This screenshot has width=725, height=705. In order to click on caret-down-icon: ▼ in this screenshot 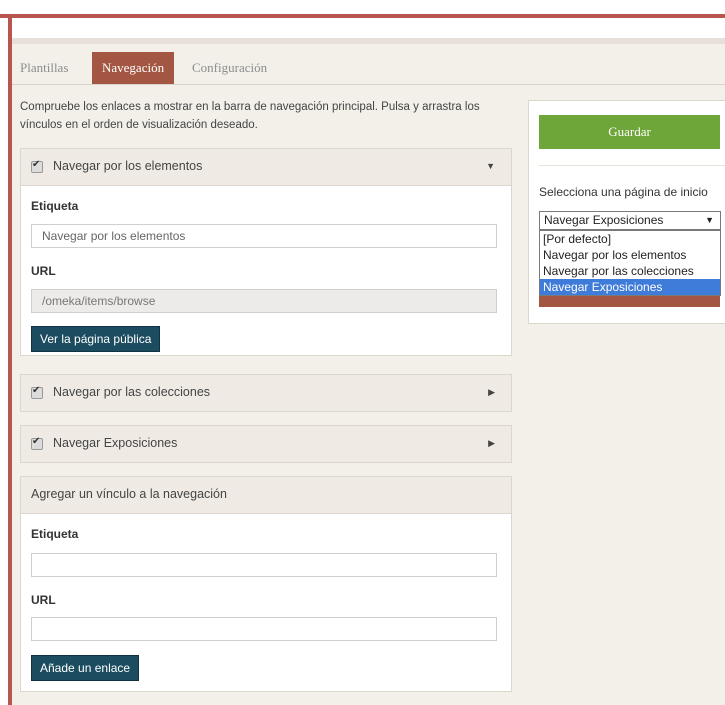, I will do `click(490, 166)`.